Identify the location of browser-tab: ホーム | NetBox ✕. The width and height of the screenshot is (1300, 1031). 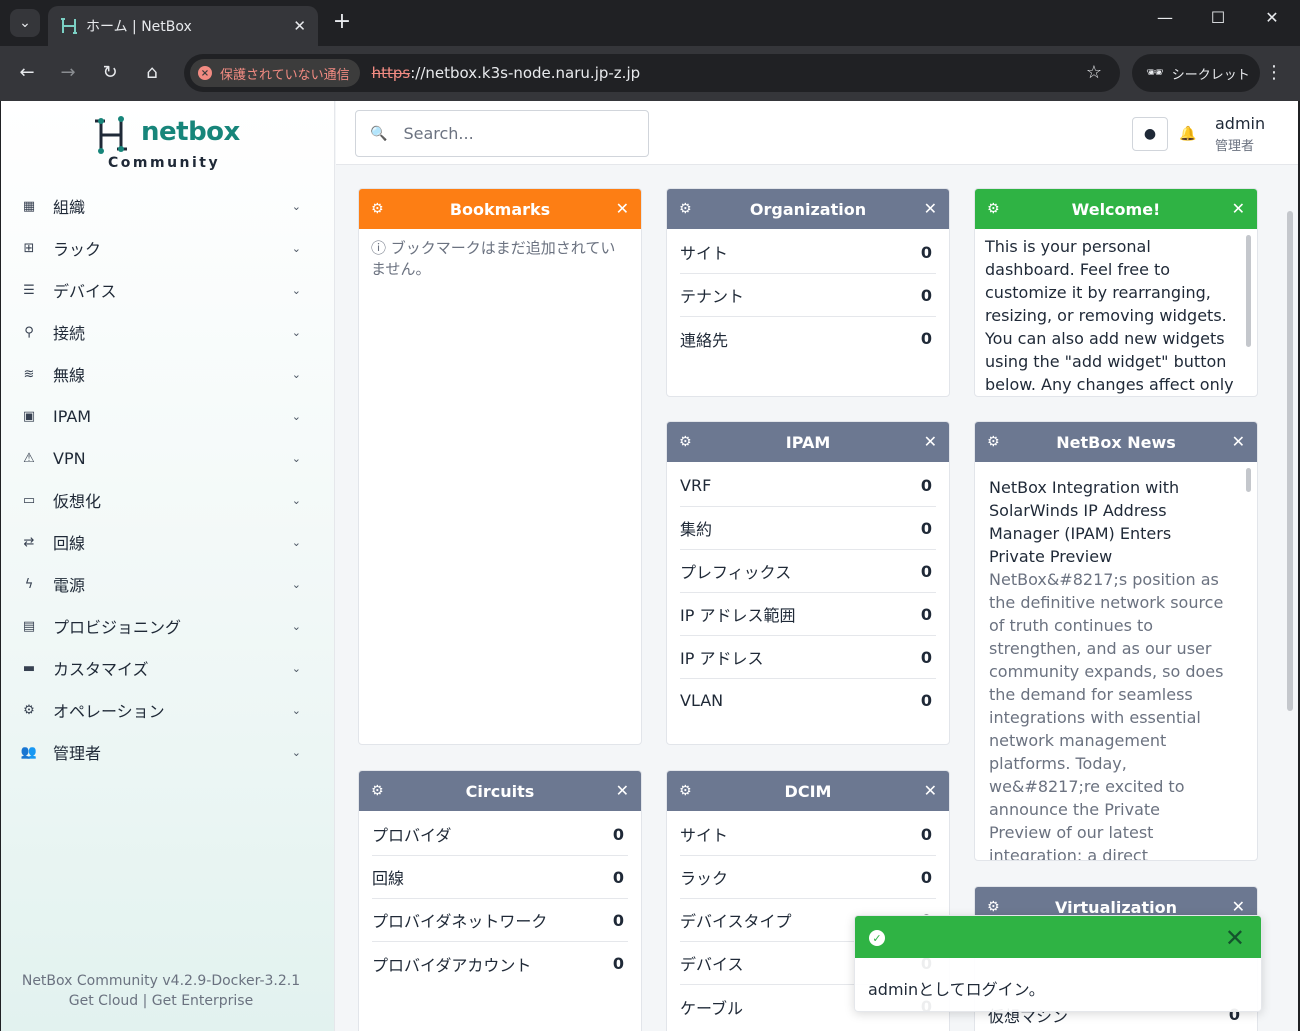
(183, 26).